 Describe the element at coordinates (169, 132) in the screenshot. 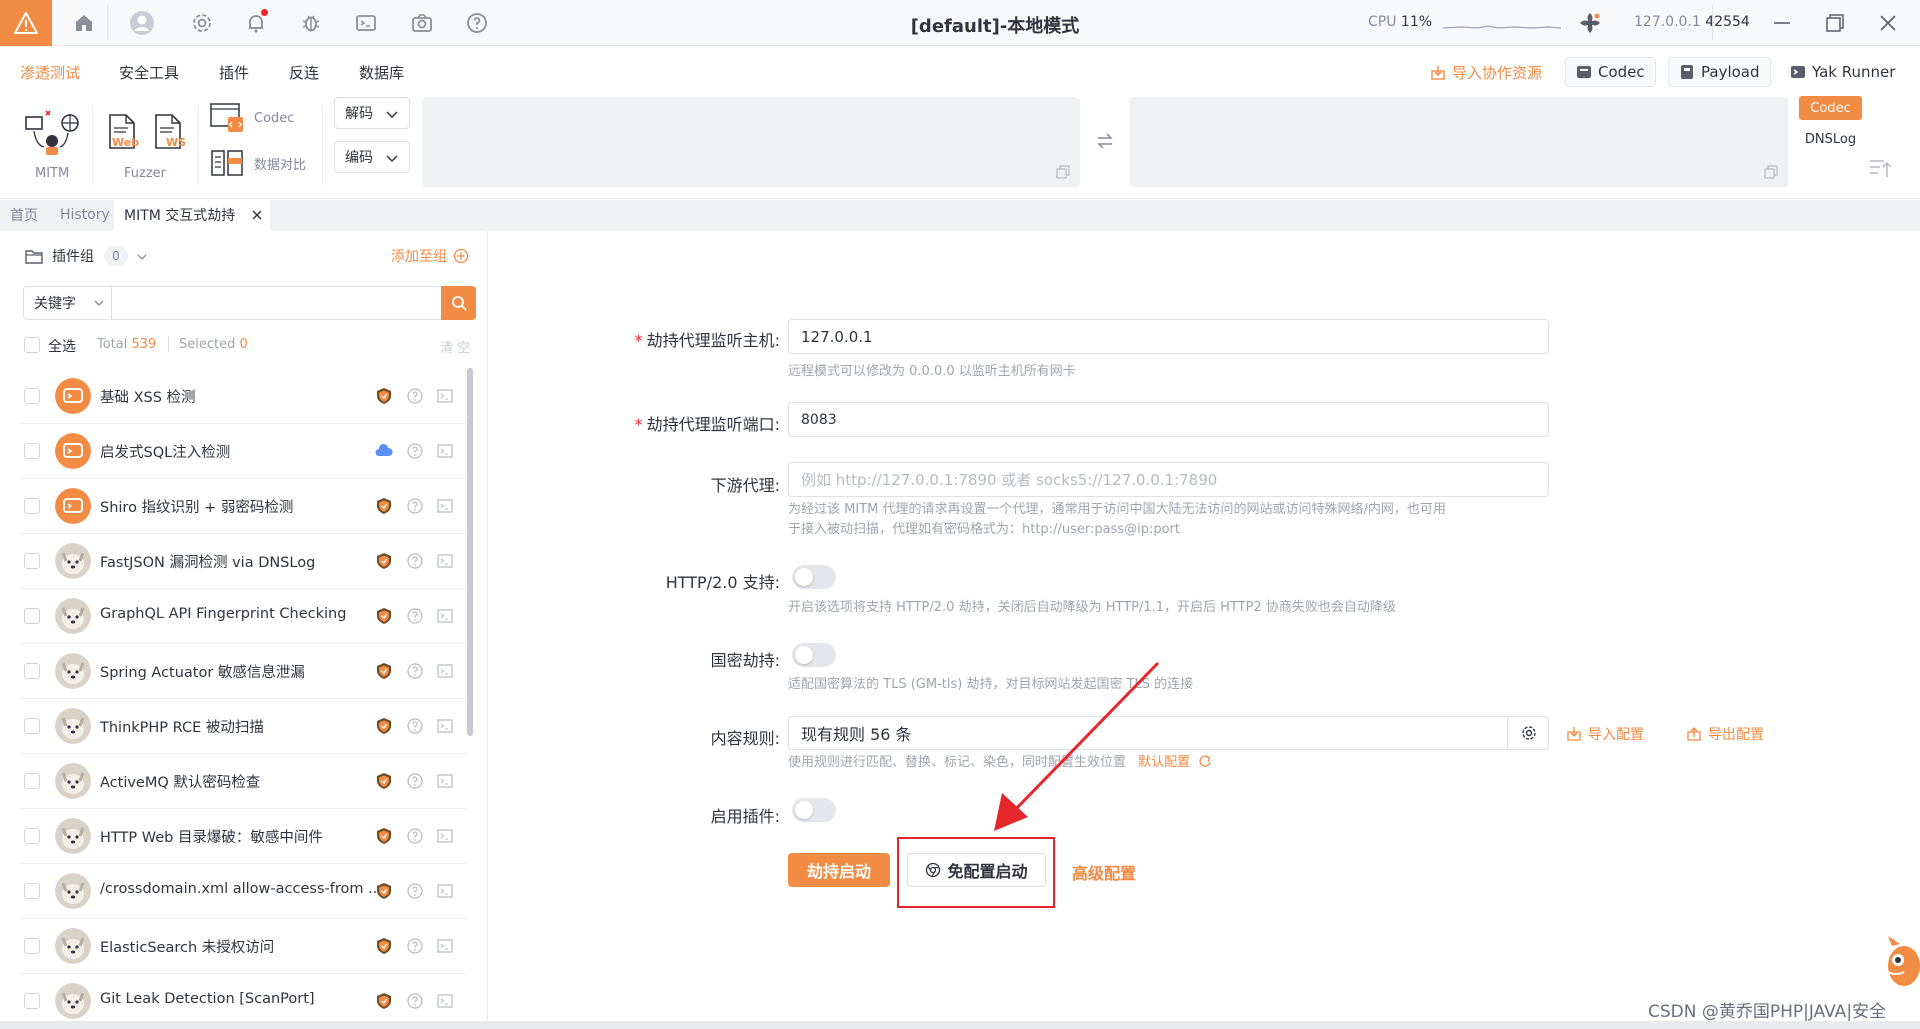

I see `ws-fuzzer-tool: WS` at that location.